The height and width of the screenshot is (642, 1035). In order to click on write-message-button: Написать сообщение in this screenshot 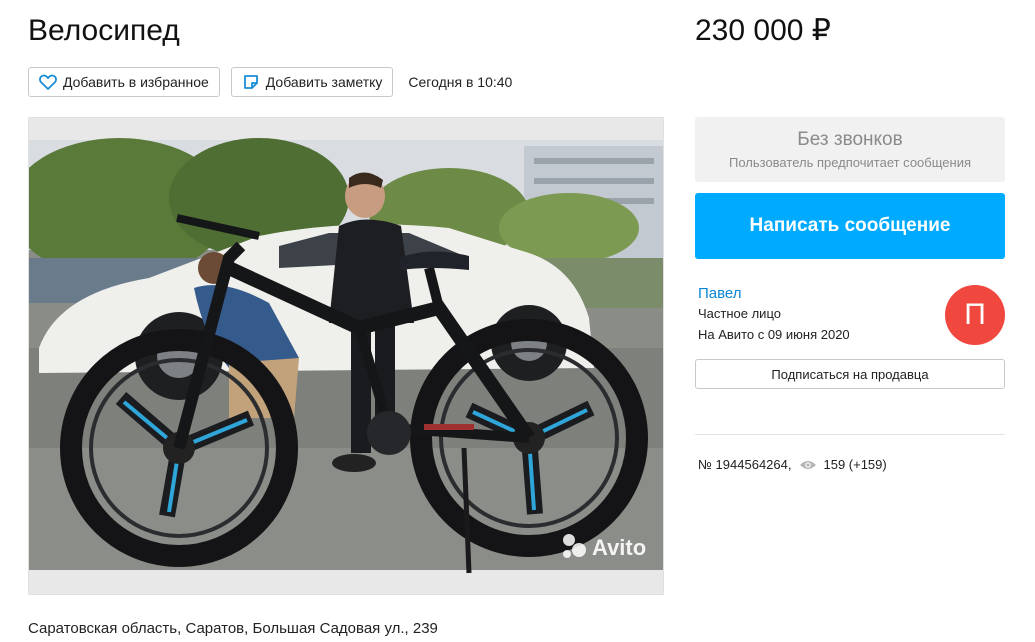, I will do `click(850, 226)`.